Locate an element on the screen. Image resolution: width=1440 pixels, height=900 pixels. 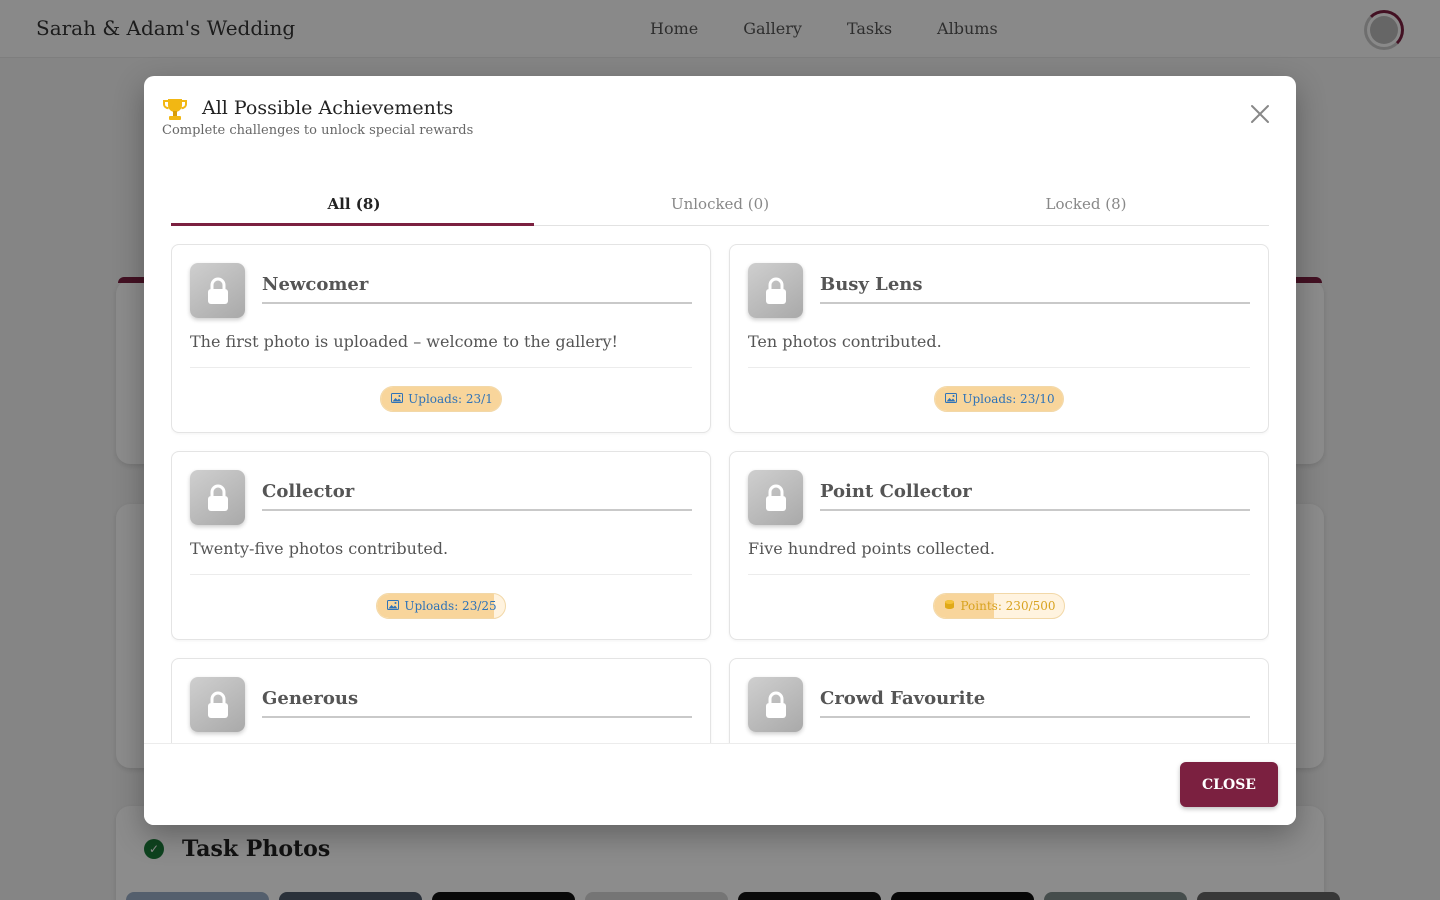
progress-pill: Uploads: 23/25 is located at coordinates (441, 606).